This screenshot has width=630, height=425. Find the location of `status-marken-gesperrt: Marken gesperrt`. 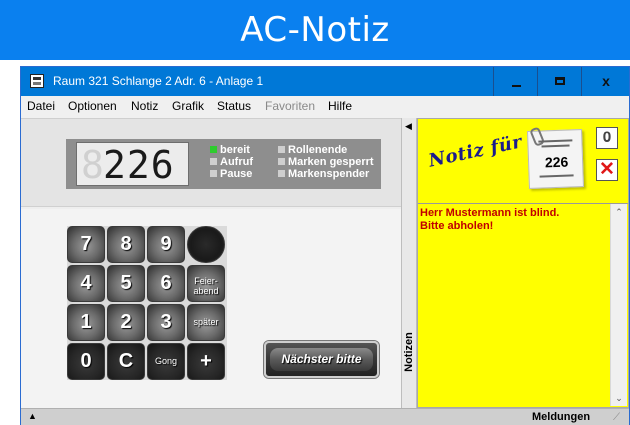

status-marken-gesperrt: Marken gesperrt is located at coordinates (326, 162).